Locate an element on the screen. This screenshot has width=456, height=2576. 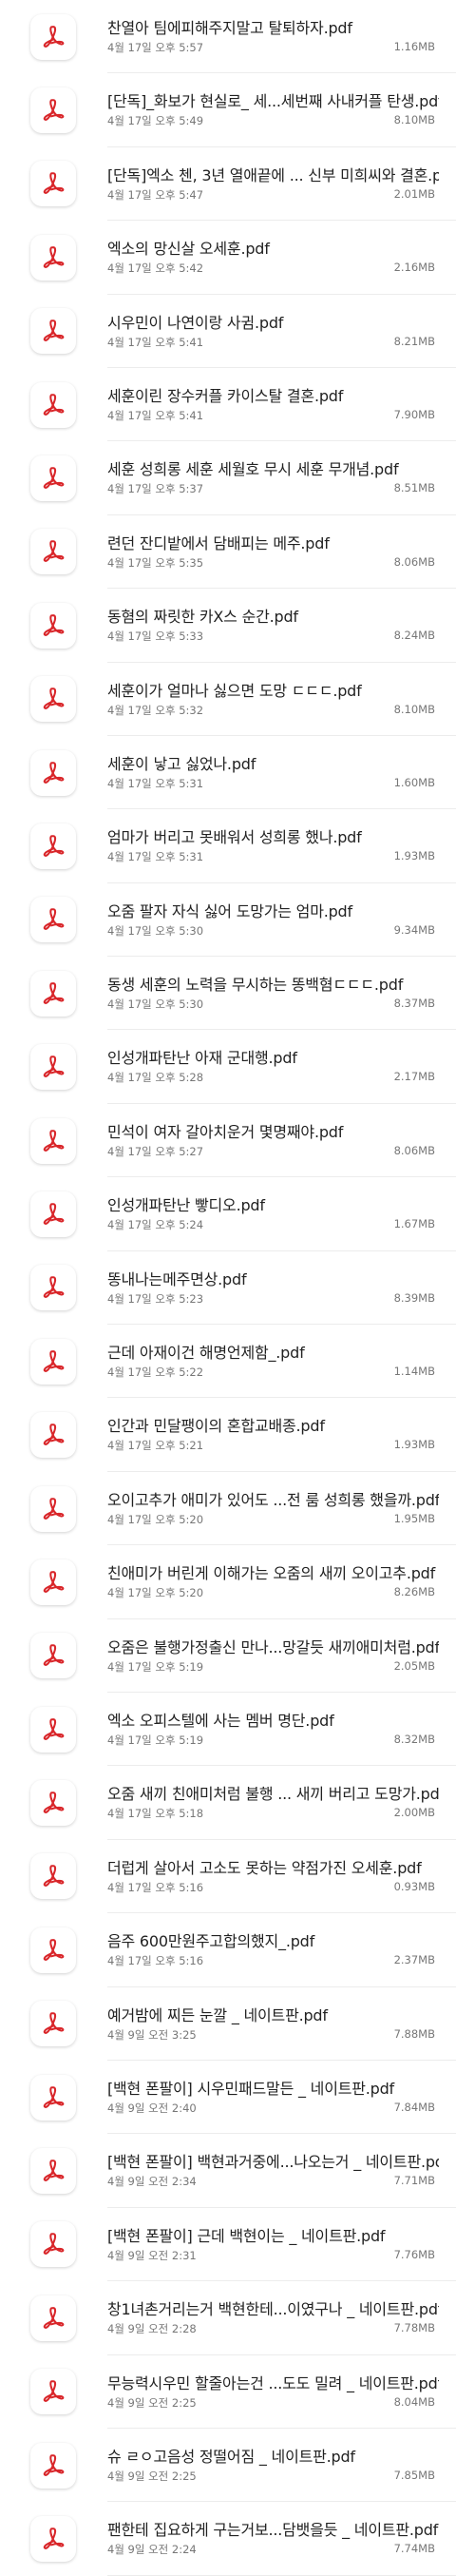
file-name: 인간과 민달팽이의 혼합교배종.pdf is located at coordinates (216, 1426).